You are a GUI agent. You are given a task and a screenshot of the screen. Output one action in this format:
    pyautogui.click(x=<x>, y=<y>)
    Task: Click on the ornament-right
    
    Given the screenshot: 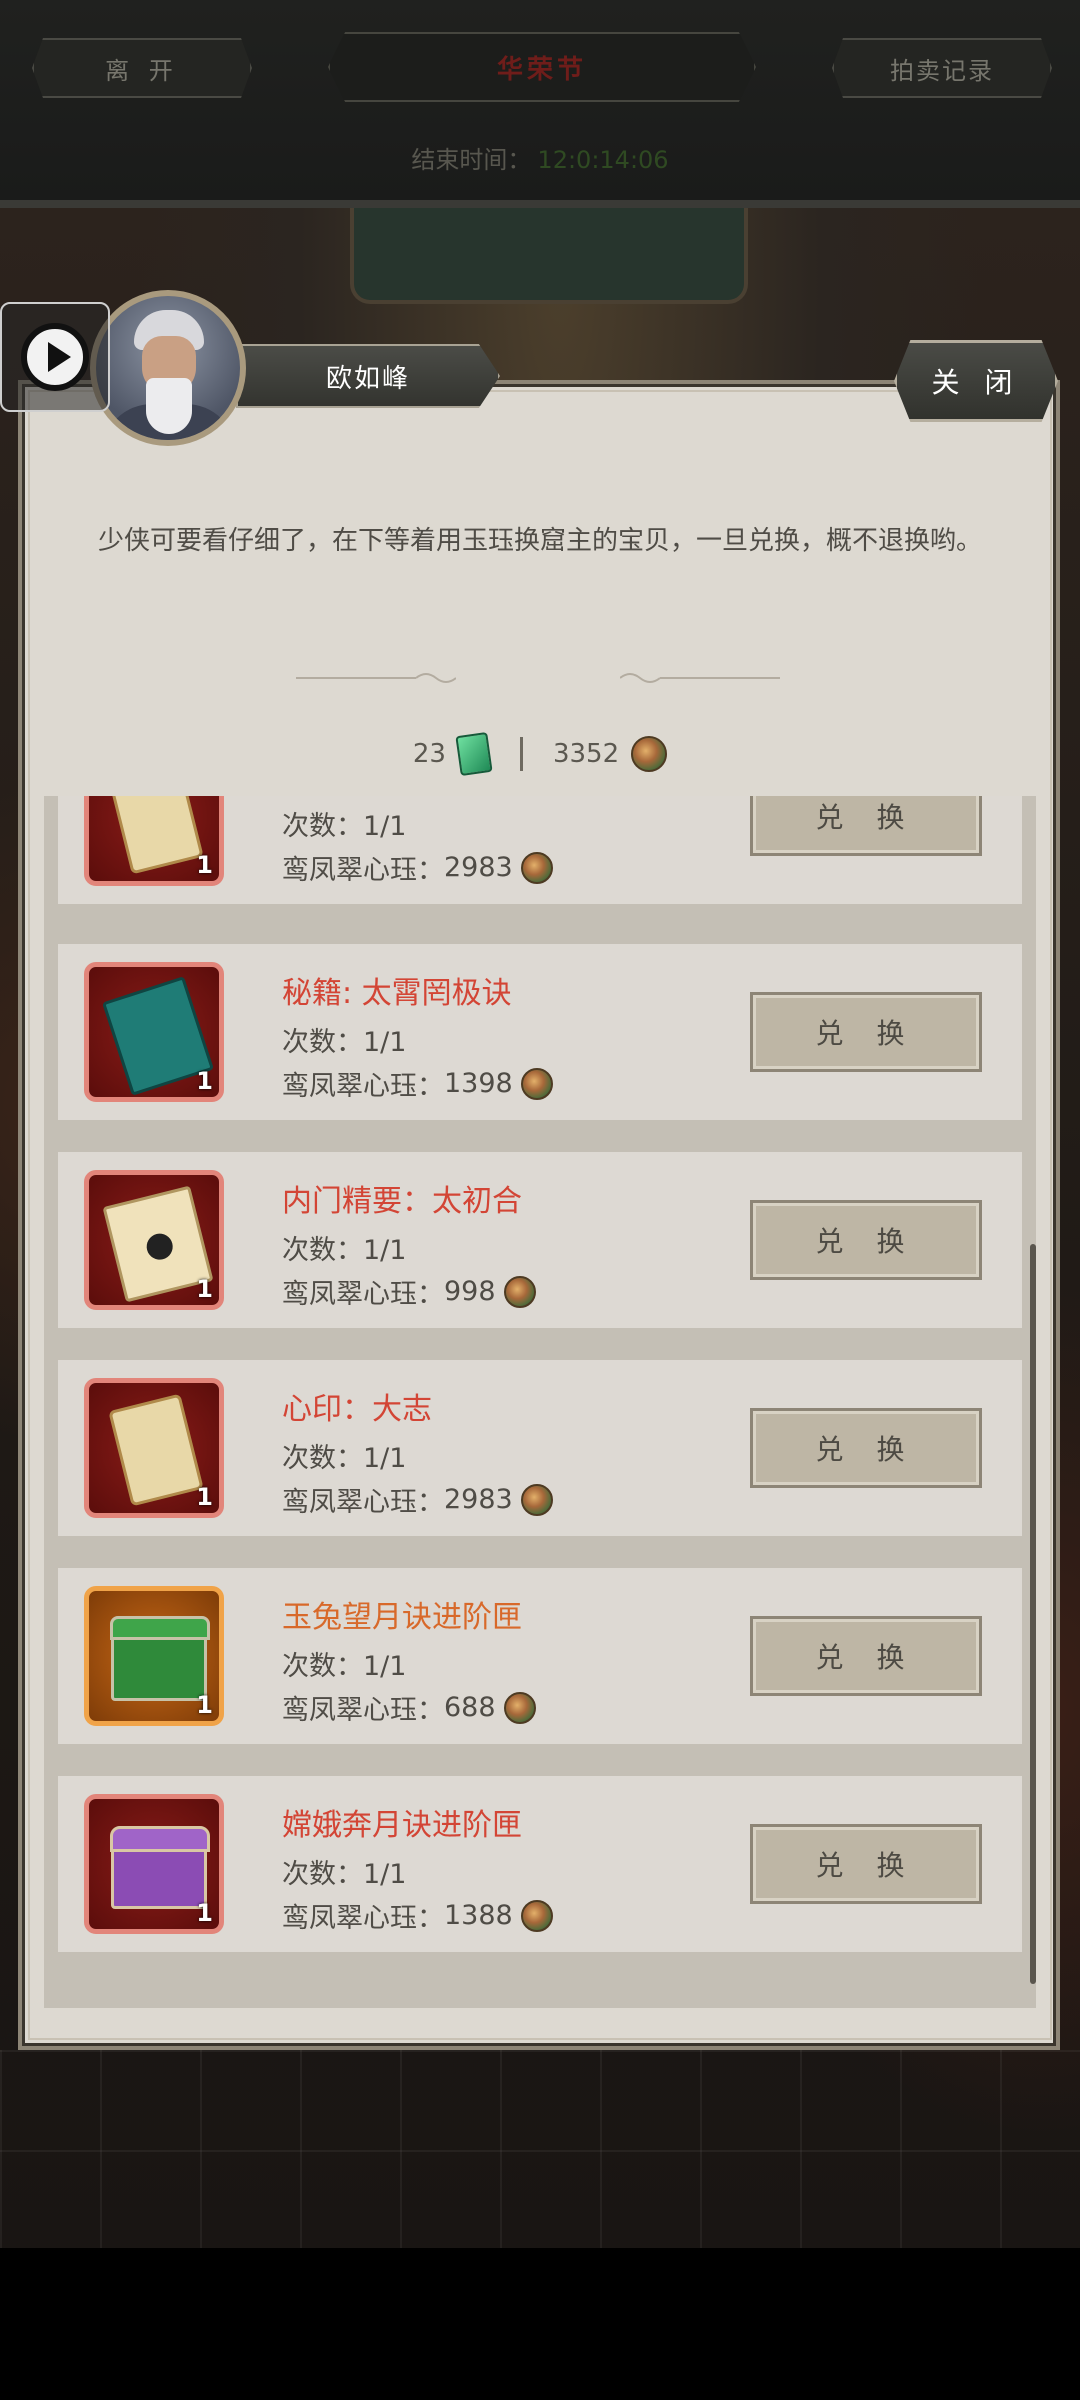 What is the action you would take?
    pyautogui.click(x=700, y=678)
    